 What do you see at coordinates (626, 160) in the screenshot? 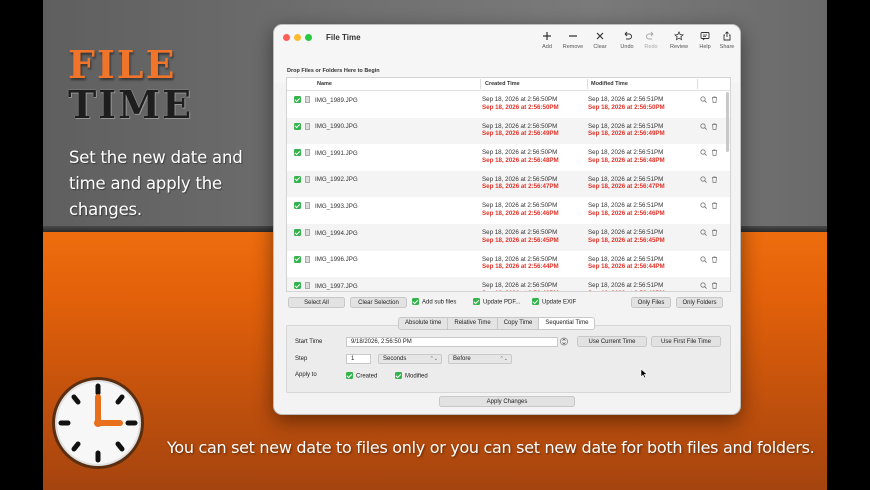
I see `modified-time-new: Sep 18, 2026 at 2:56:48PM` at bounding box center [626, 160].